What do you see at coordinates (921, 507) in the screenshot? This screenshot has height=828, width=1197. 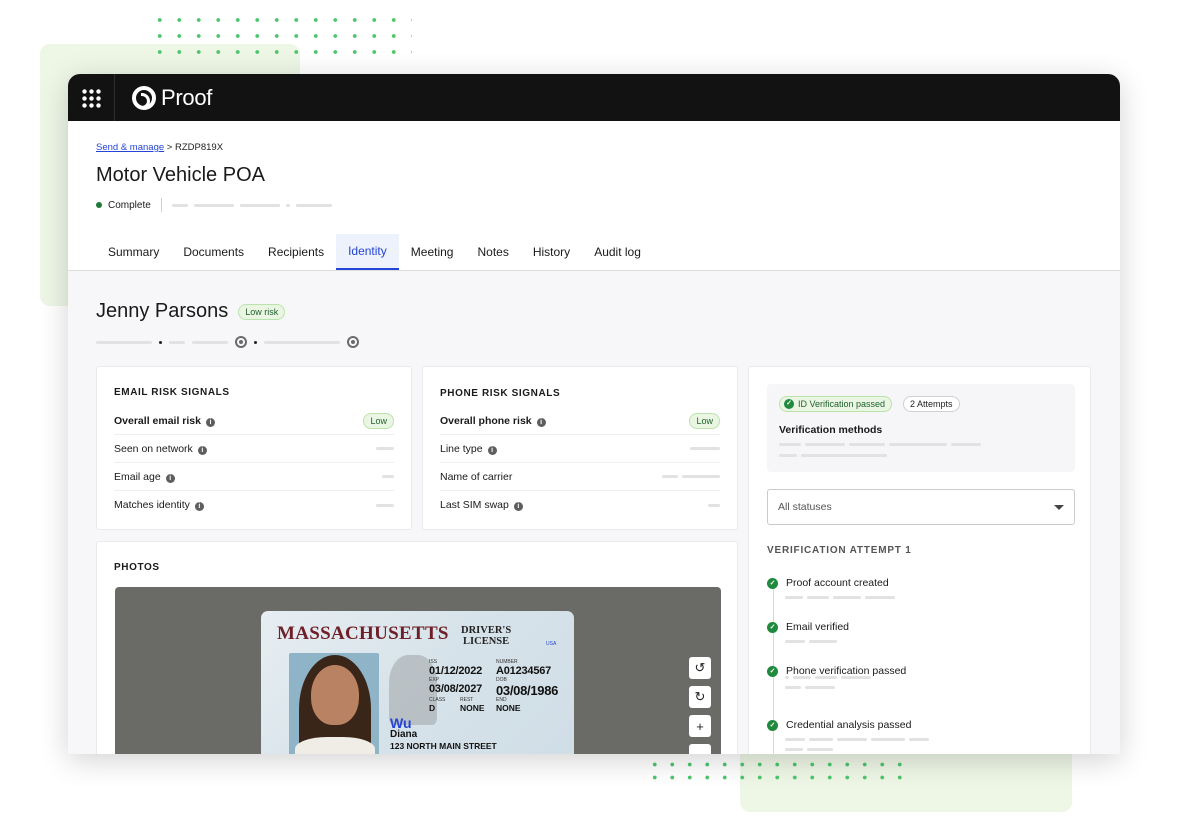 I see `status-filter-select: All statuses` at bounding box center [921, 507].